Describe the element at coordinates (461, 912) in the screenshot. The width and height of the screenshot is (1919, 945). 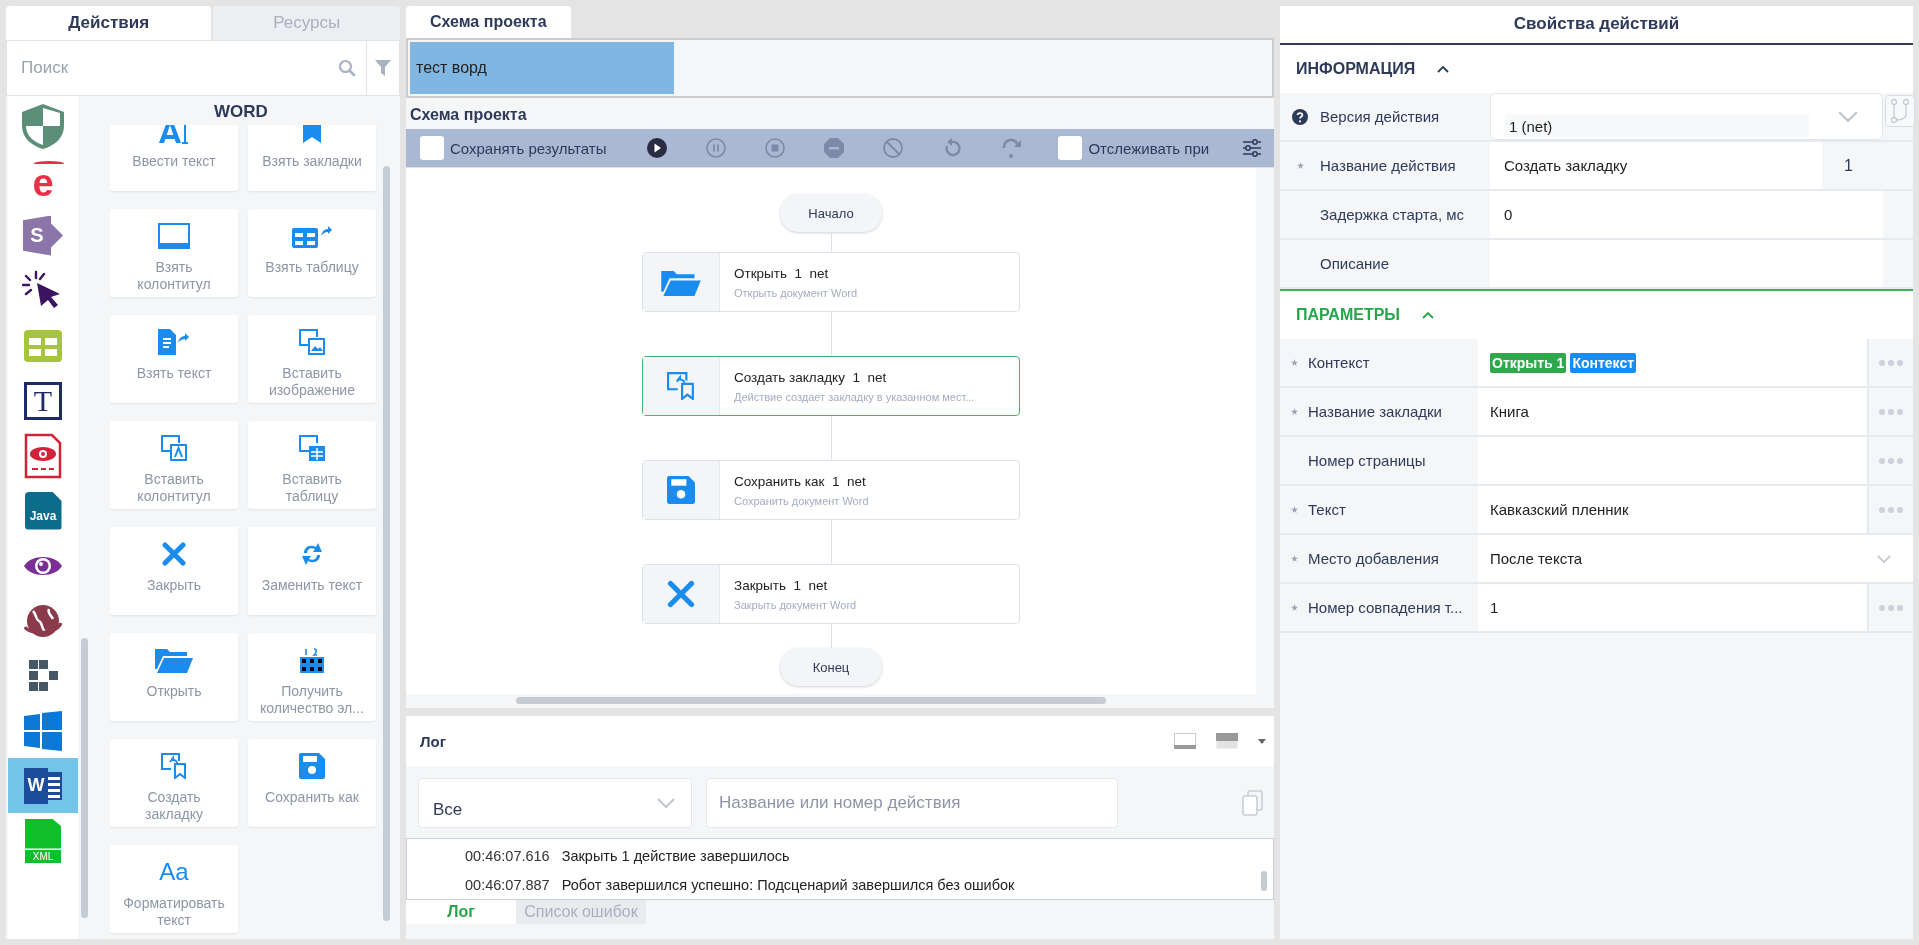
I see `log-tab: Лог` at that location.